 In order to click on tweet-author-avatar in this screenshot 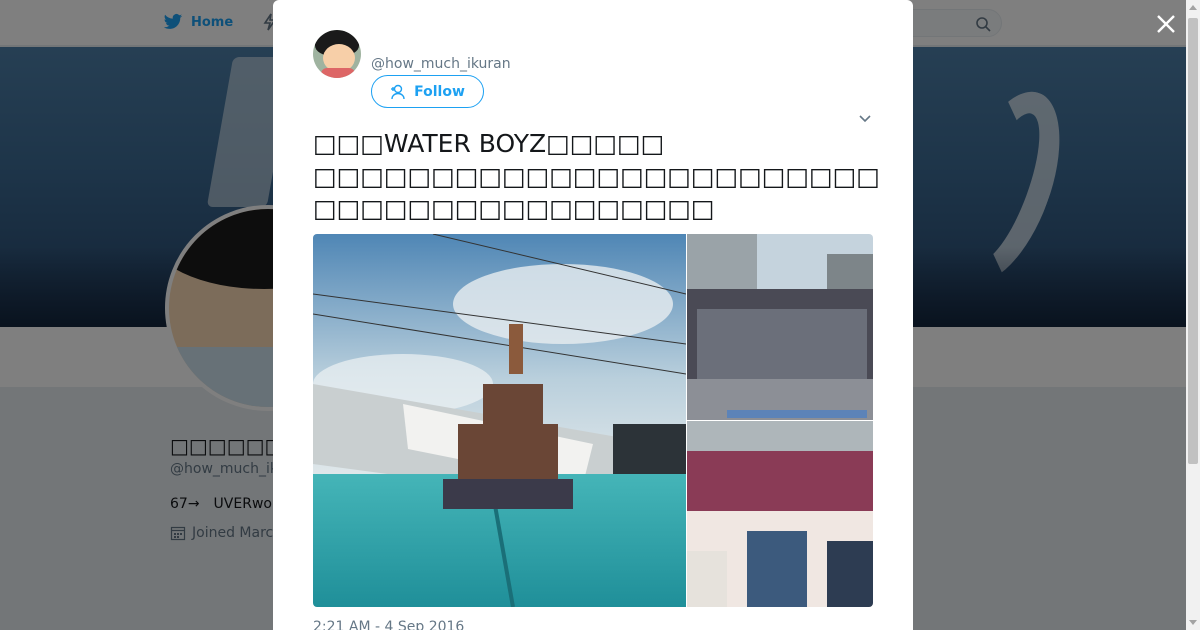, I will do `click(337, 54)`.